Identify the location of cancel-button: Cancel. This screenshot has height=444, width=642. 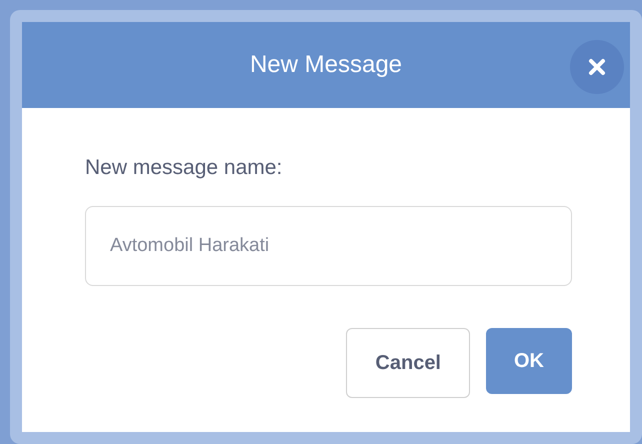
(408, 363).